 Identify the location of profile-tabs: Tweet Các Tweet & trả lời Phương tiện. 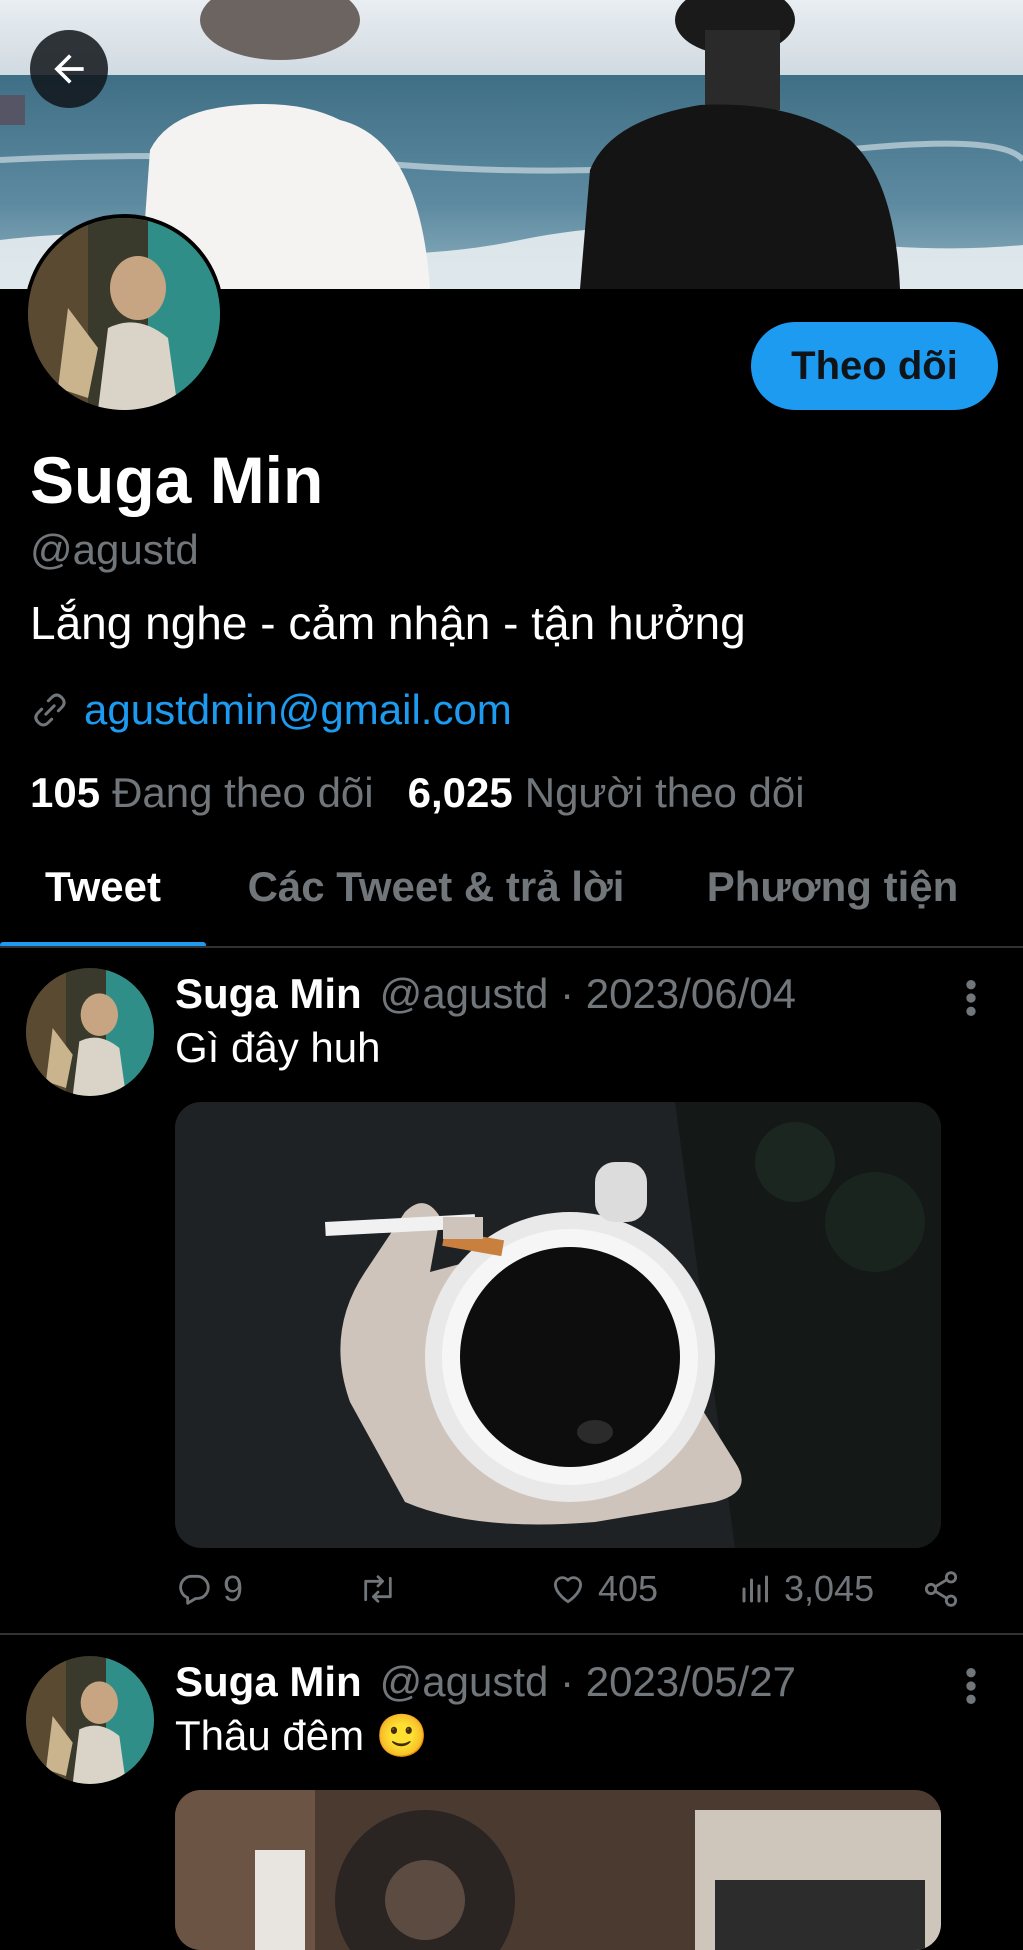
(511, 887).